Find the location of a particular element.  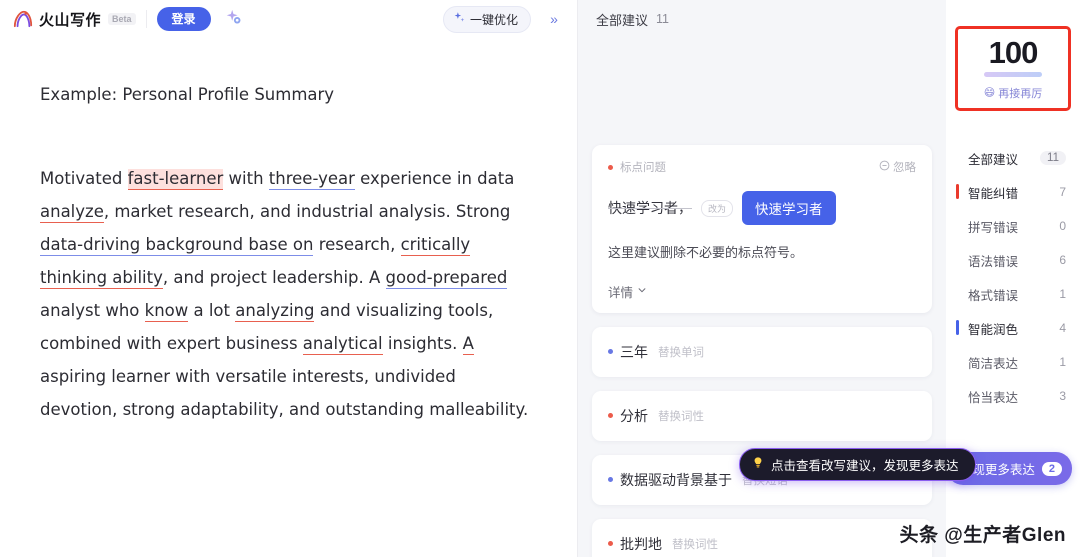

one-click-optimize-button: 一键优化 is located at coordinates (486, 19).